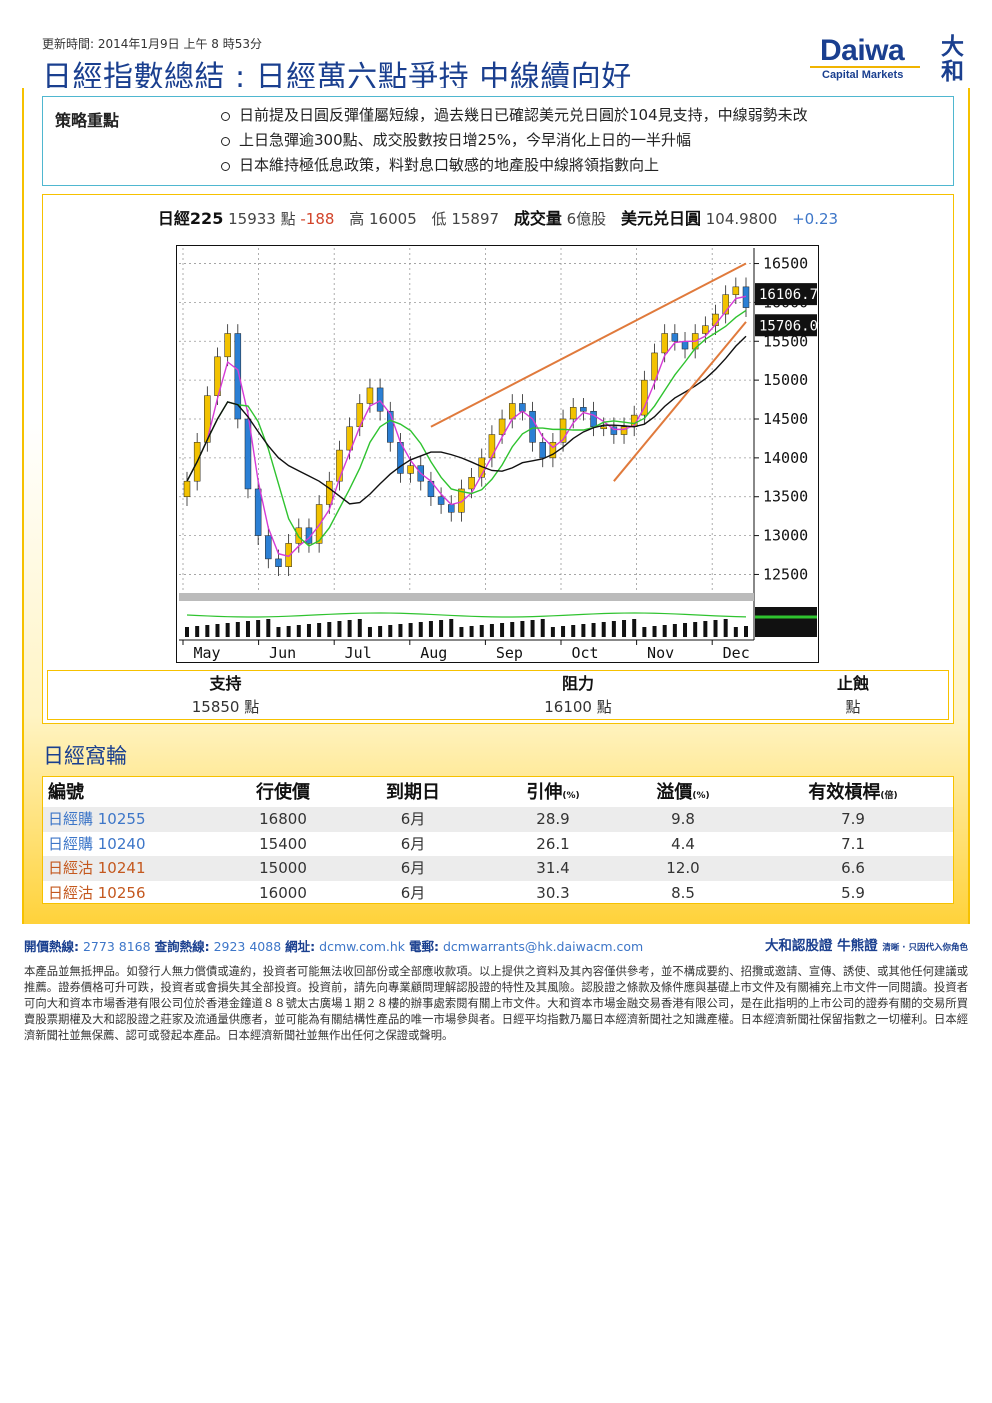 This screenshot has height=1403, width=992. Describe the element at coordinates (785, 419) in the screenshot. I see `y-tick-label: 14500` at that location.